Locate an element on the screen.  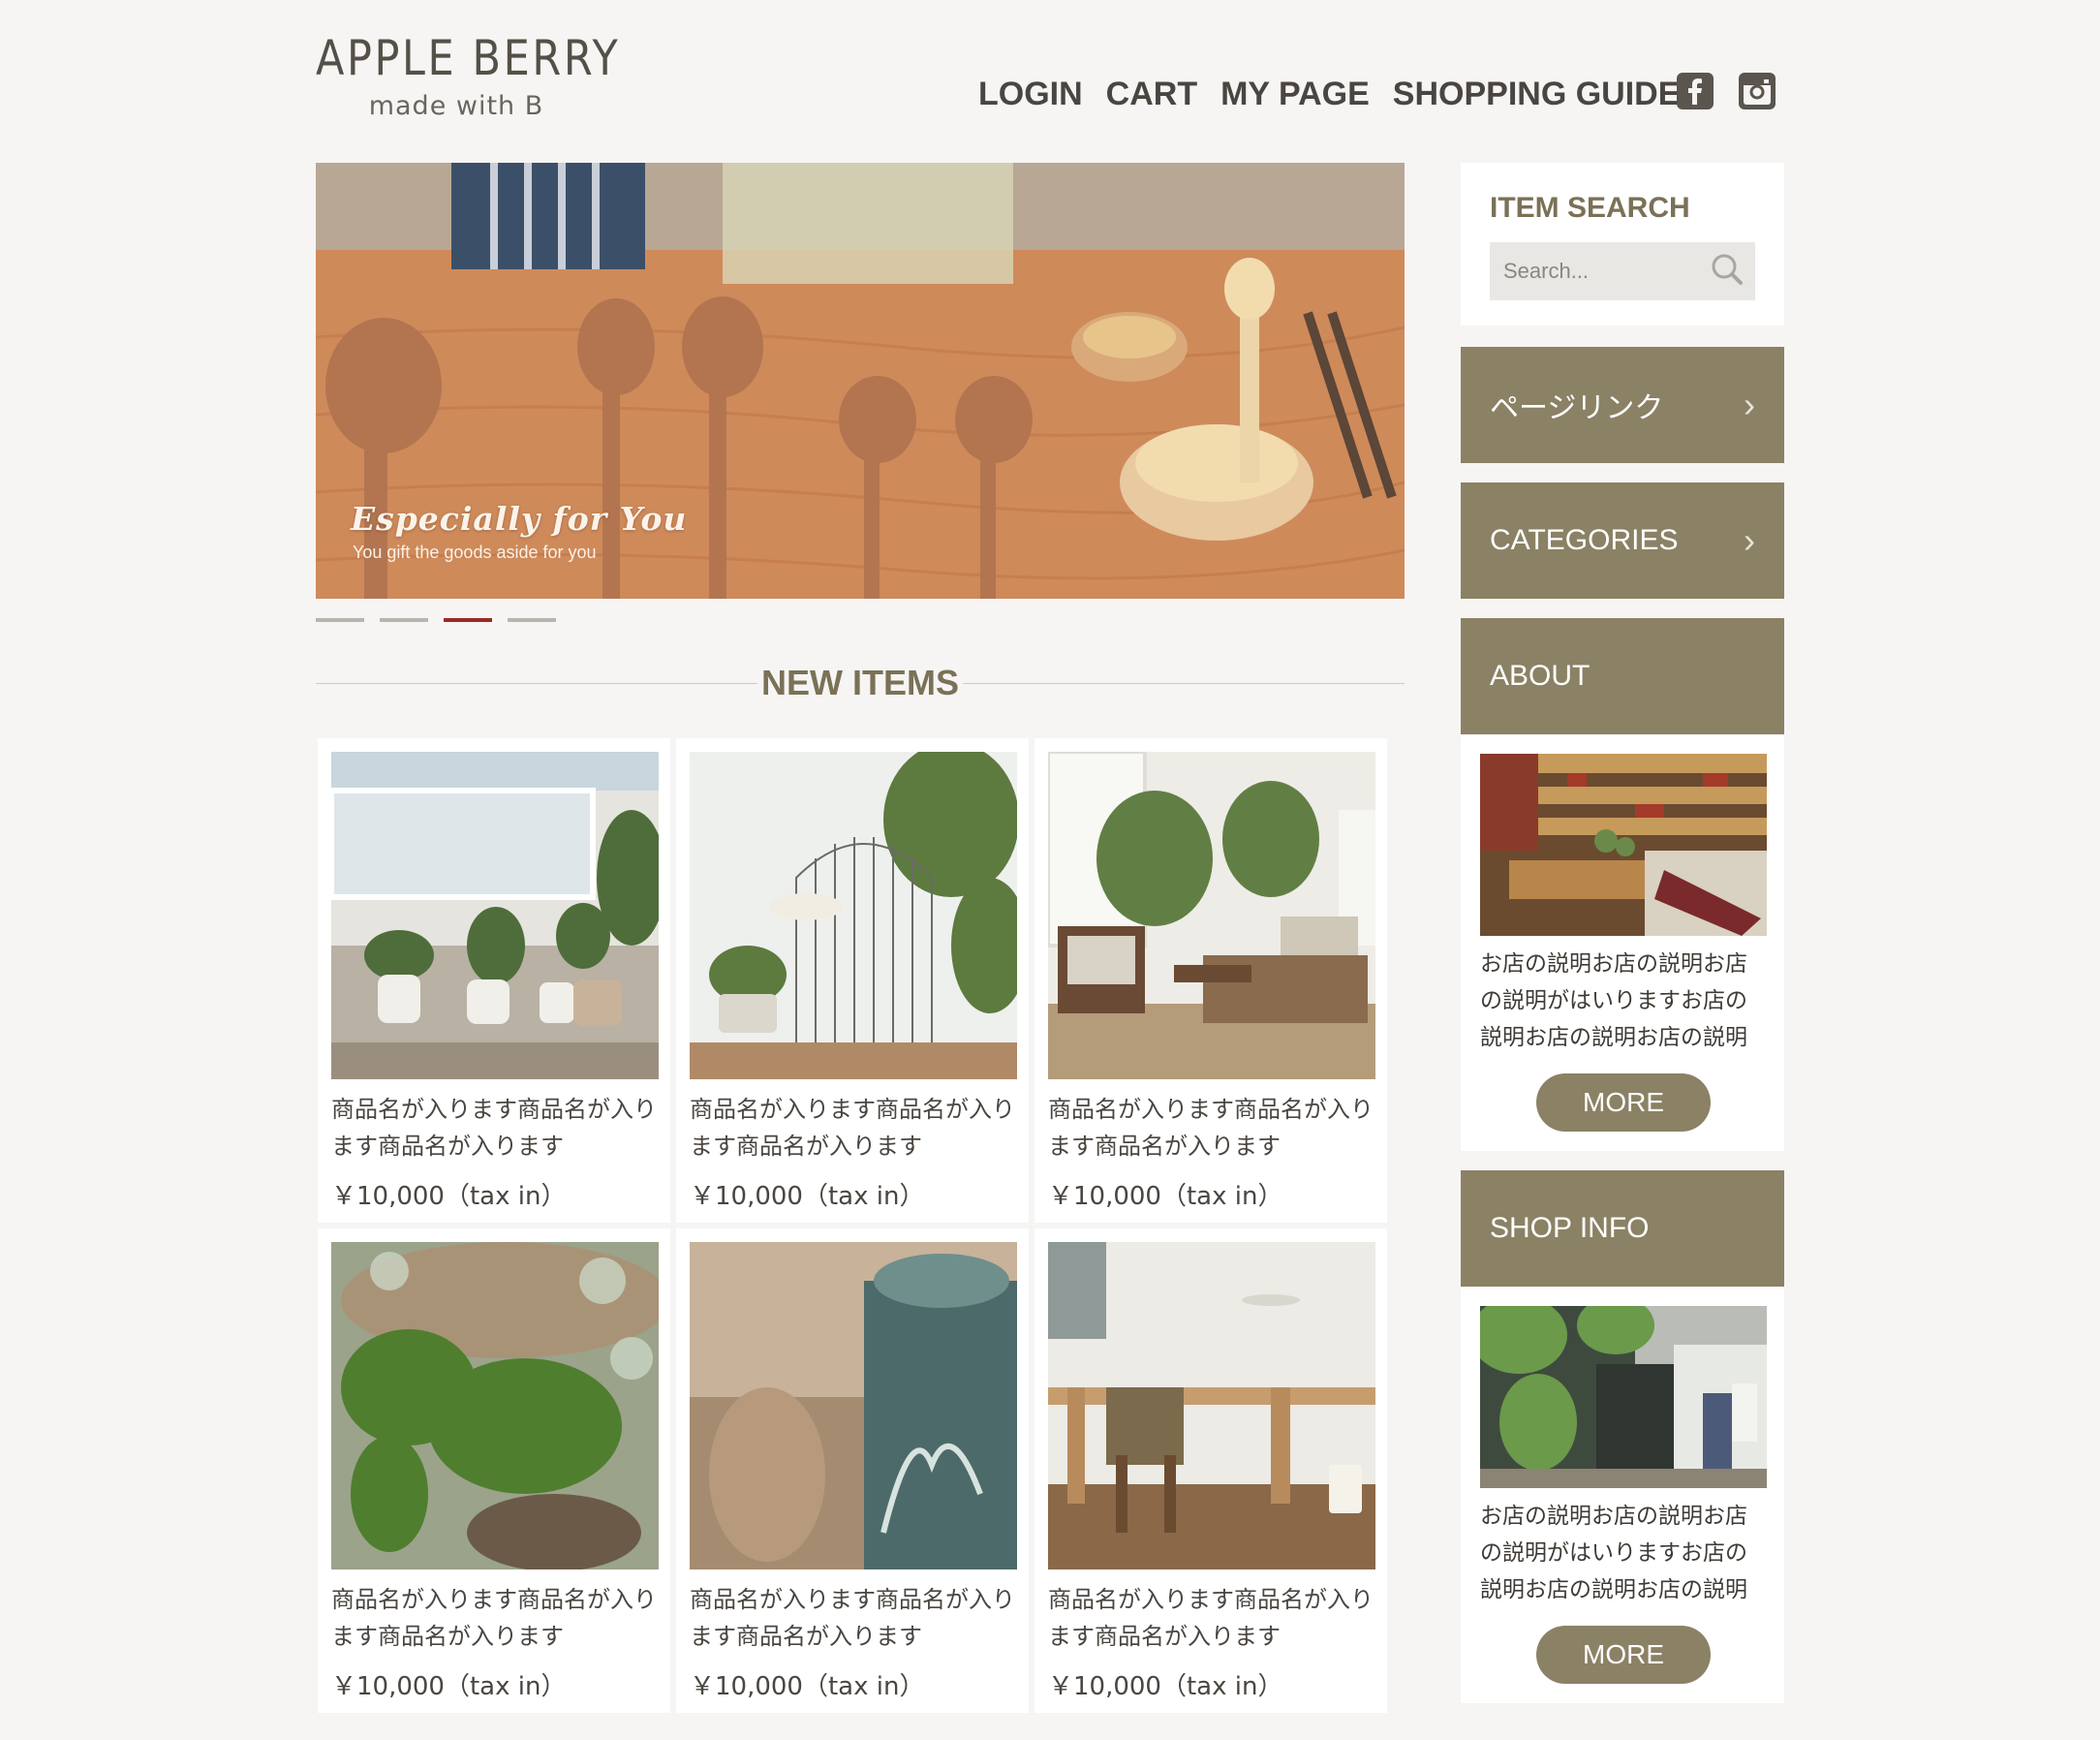
logo-subtitle: made with B is located at coordinates (456, 106).